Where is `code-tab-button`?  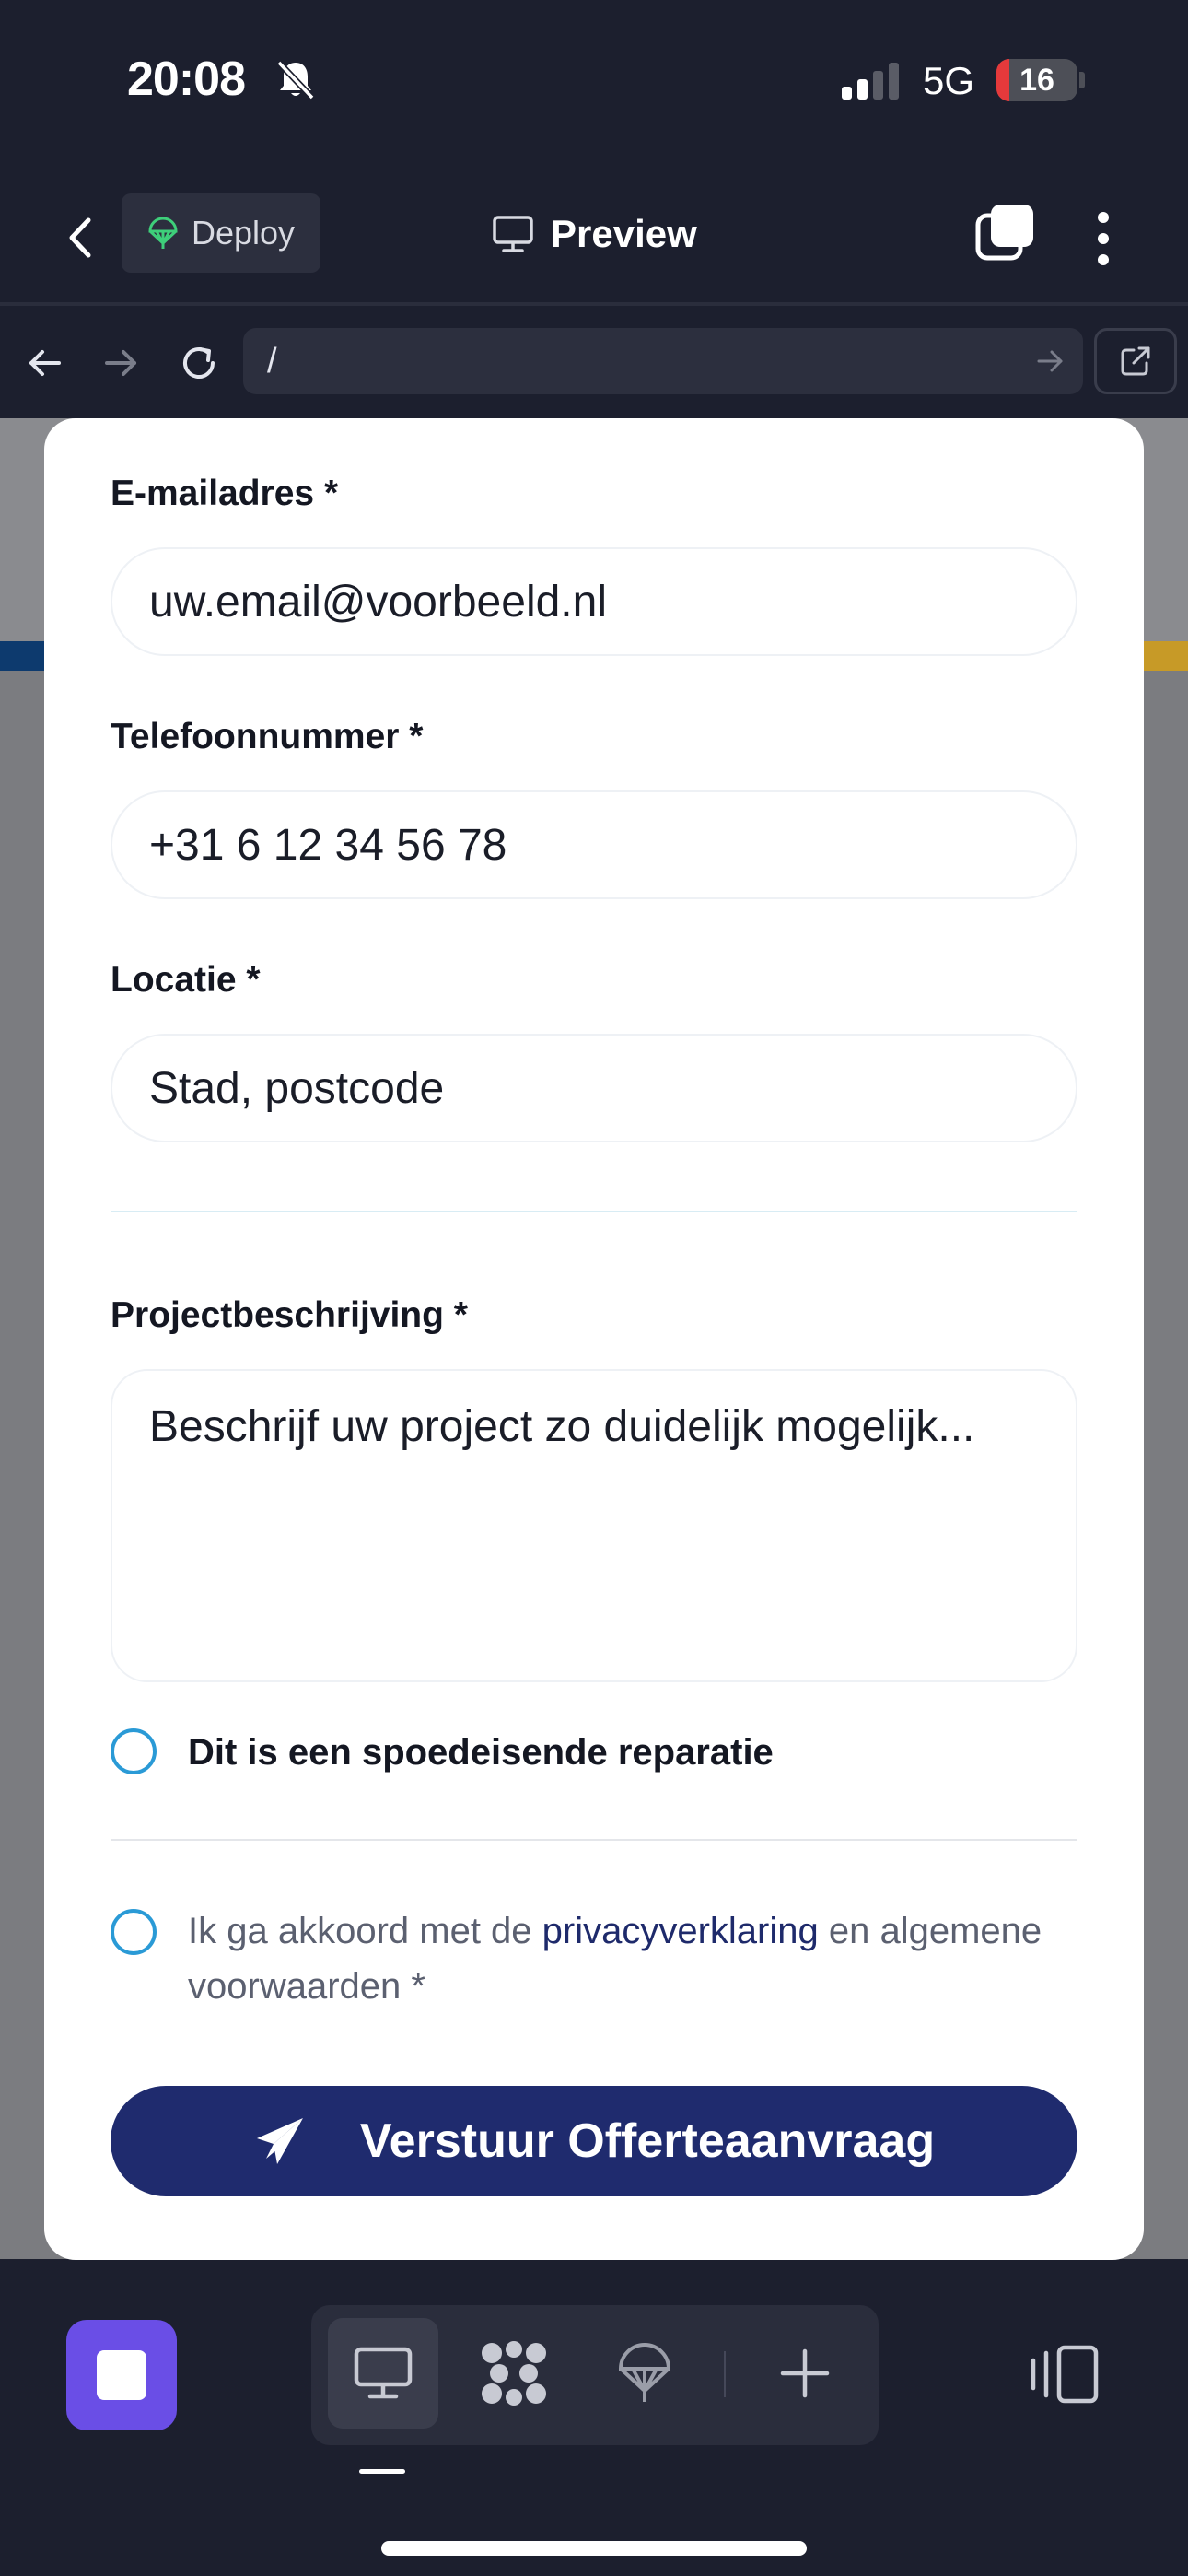
code-tab-button is located at coordinates (514, 2373).